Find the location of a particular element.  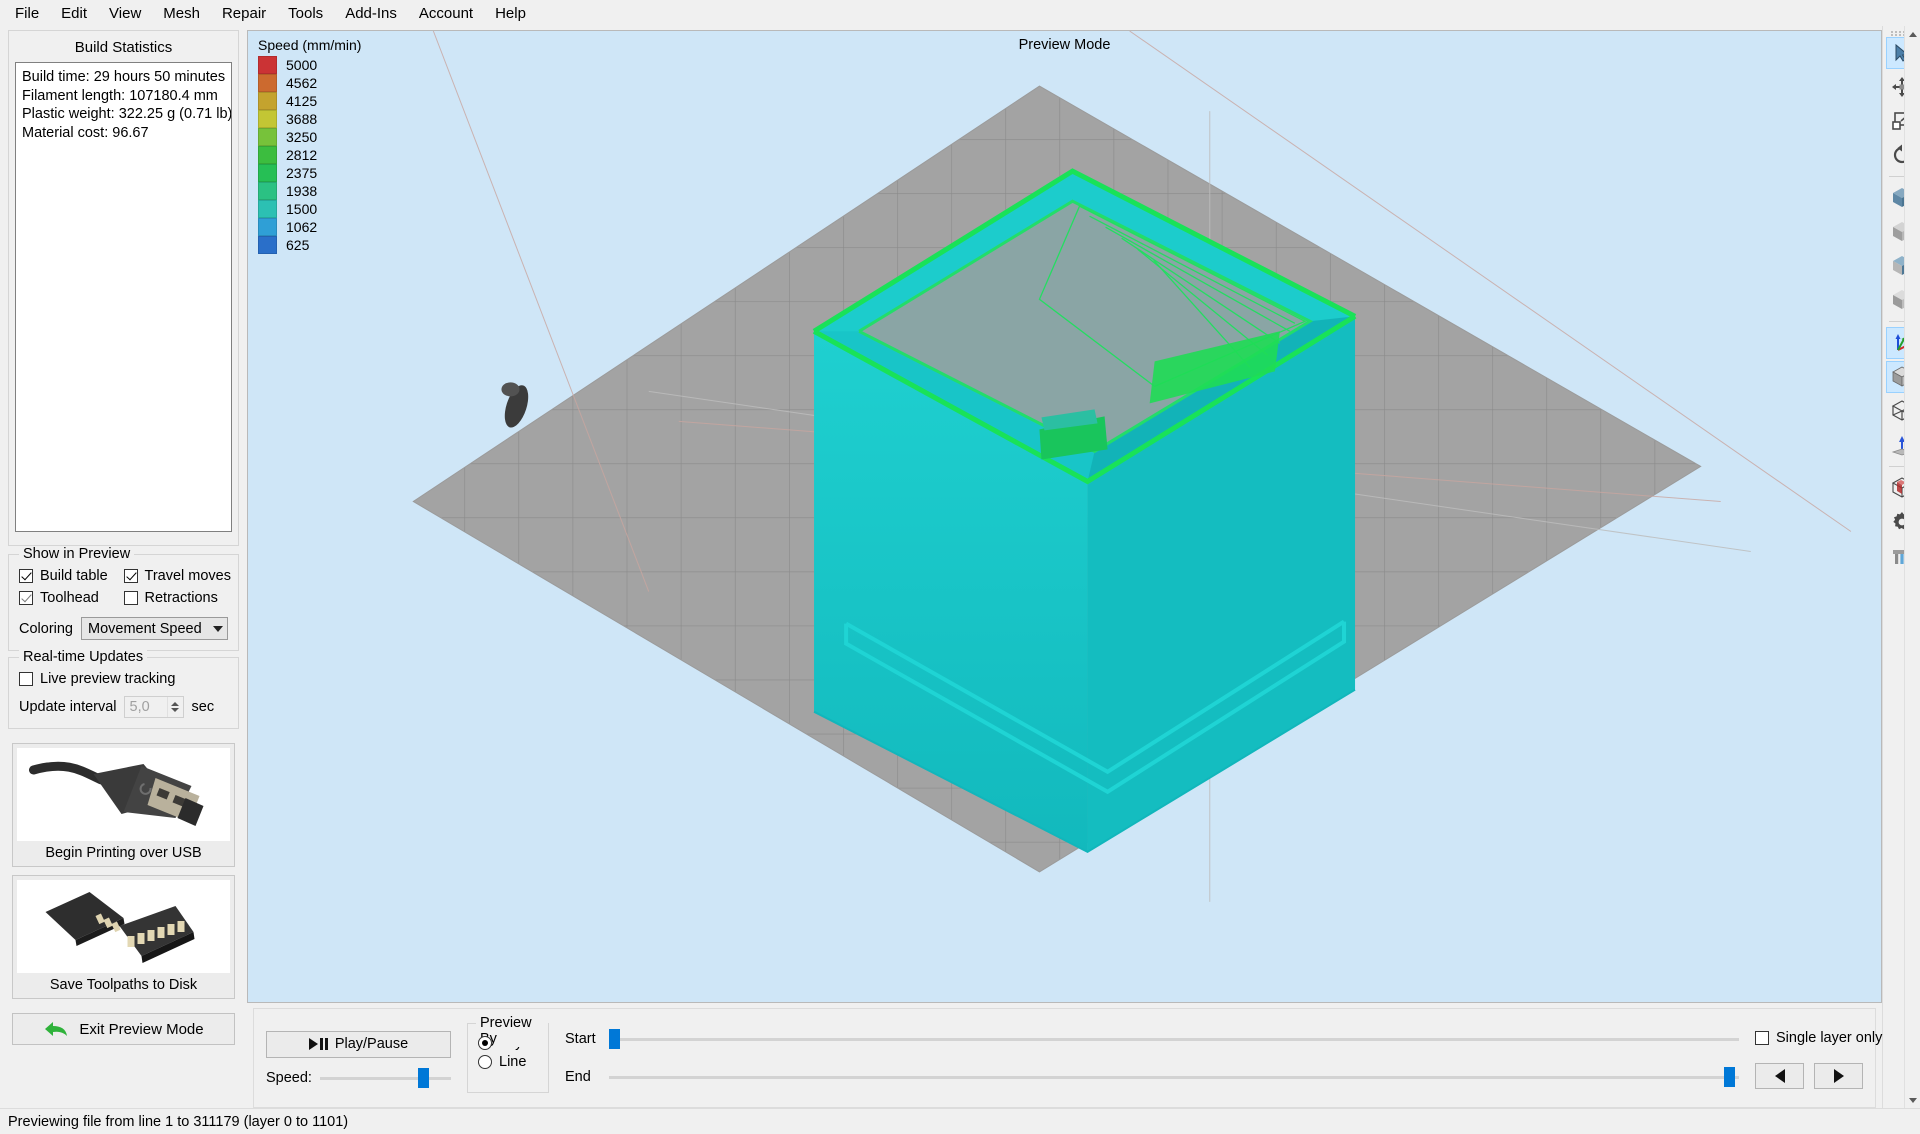

save-toolpaths-to-disk-button: Save Toolpaths to Disk is located at coordinates (123, 937).